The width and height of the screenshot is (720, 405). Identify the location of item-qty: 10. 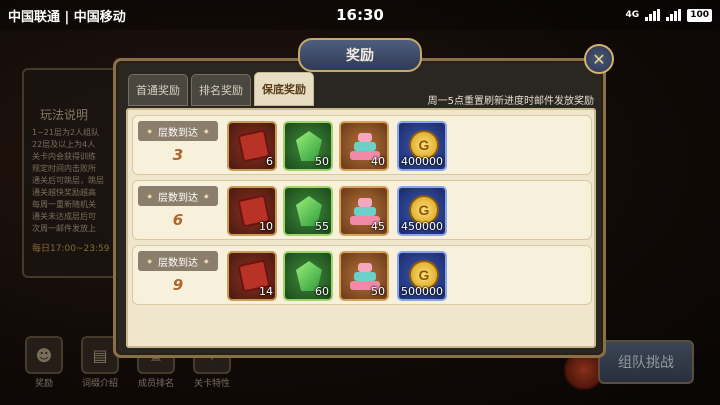
(266, 226).